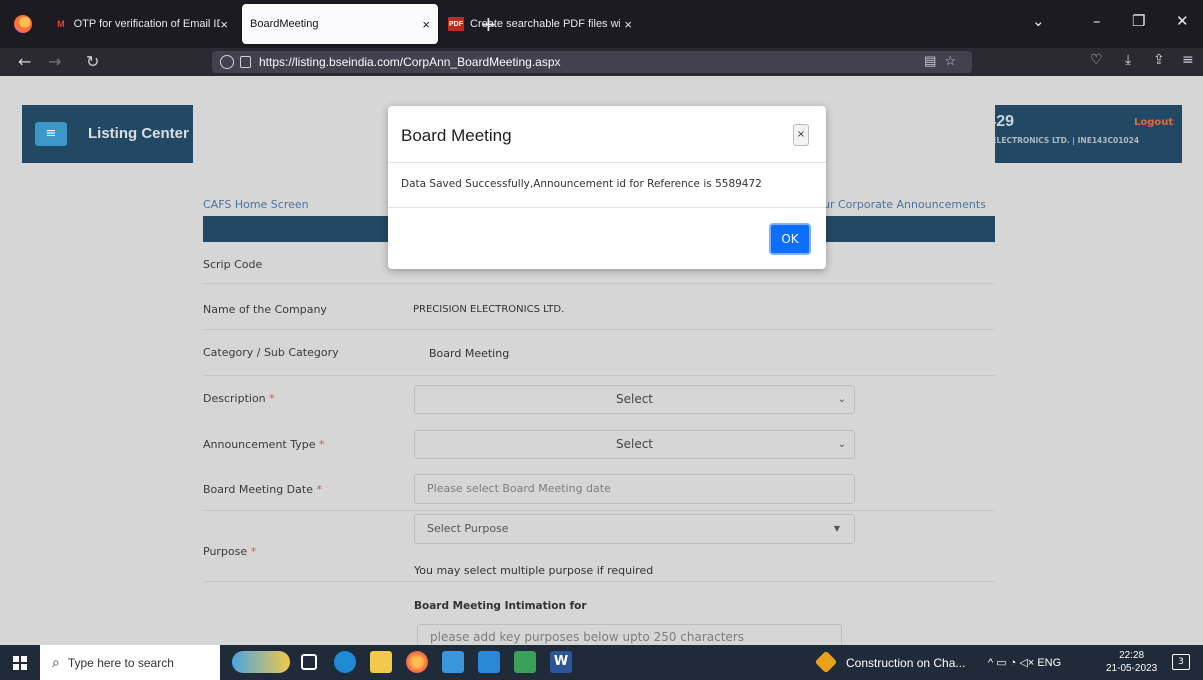  What do you see at coordinates (54, 61) in the screenshot?
I see `forward-icon: →` at bounding box center [54, 61].